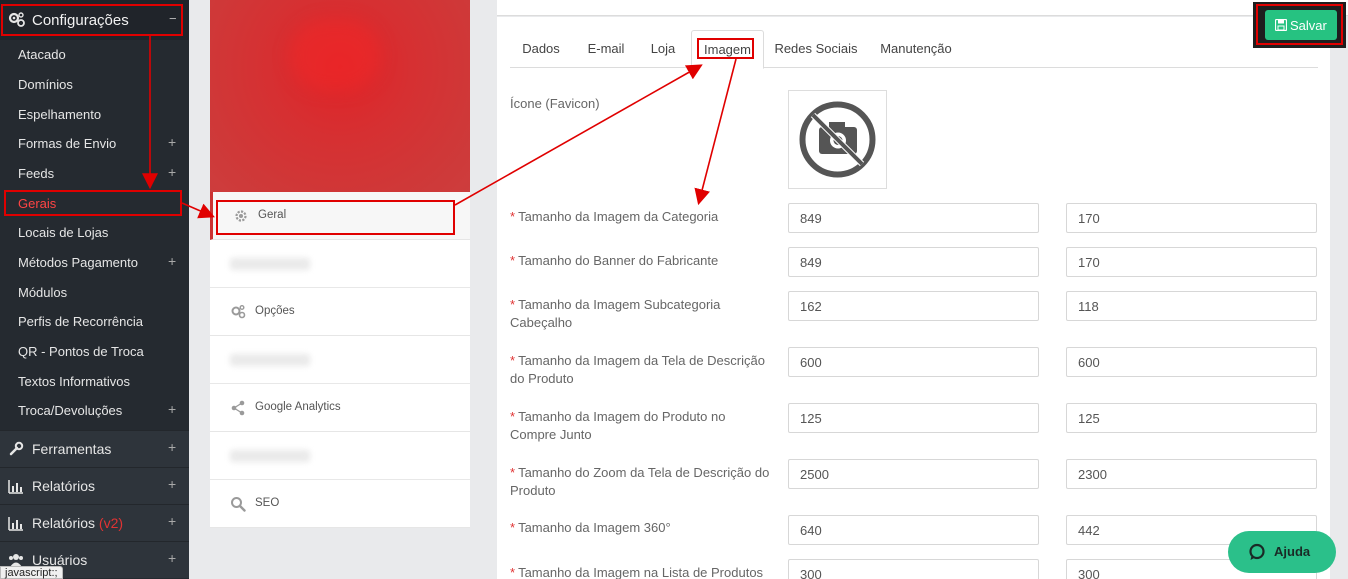 This screenshot has height=579, width=1348. I want to click on save-button-label: Salvar, so click(1308, 25).